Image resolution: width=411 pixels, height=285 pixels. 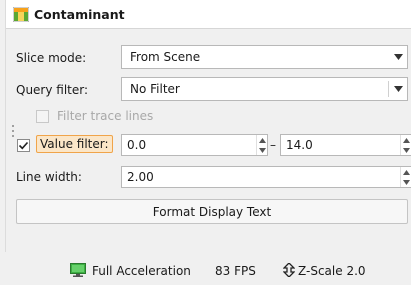 I want to click on filter-trace-lines-checkbox, so click(x=42, y=116).